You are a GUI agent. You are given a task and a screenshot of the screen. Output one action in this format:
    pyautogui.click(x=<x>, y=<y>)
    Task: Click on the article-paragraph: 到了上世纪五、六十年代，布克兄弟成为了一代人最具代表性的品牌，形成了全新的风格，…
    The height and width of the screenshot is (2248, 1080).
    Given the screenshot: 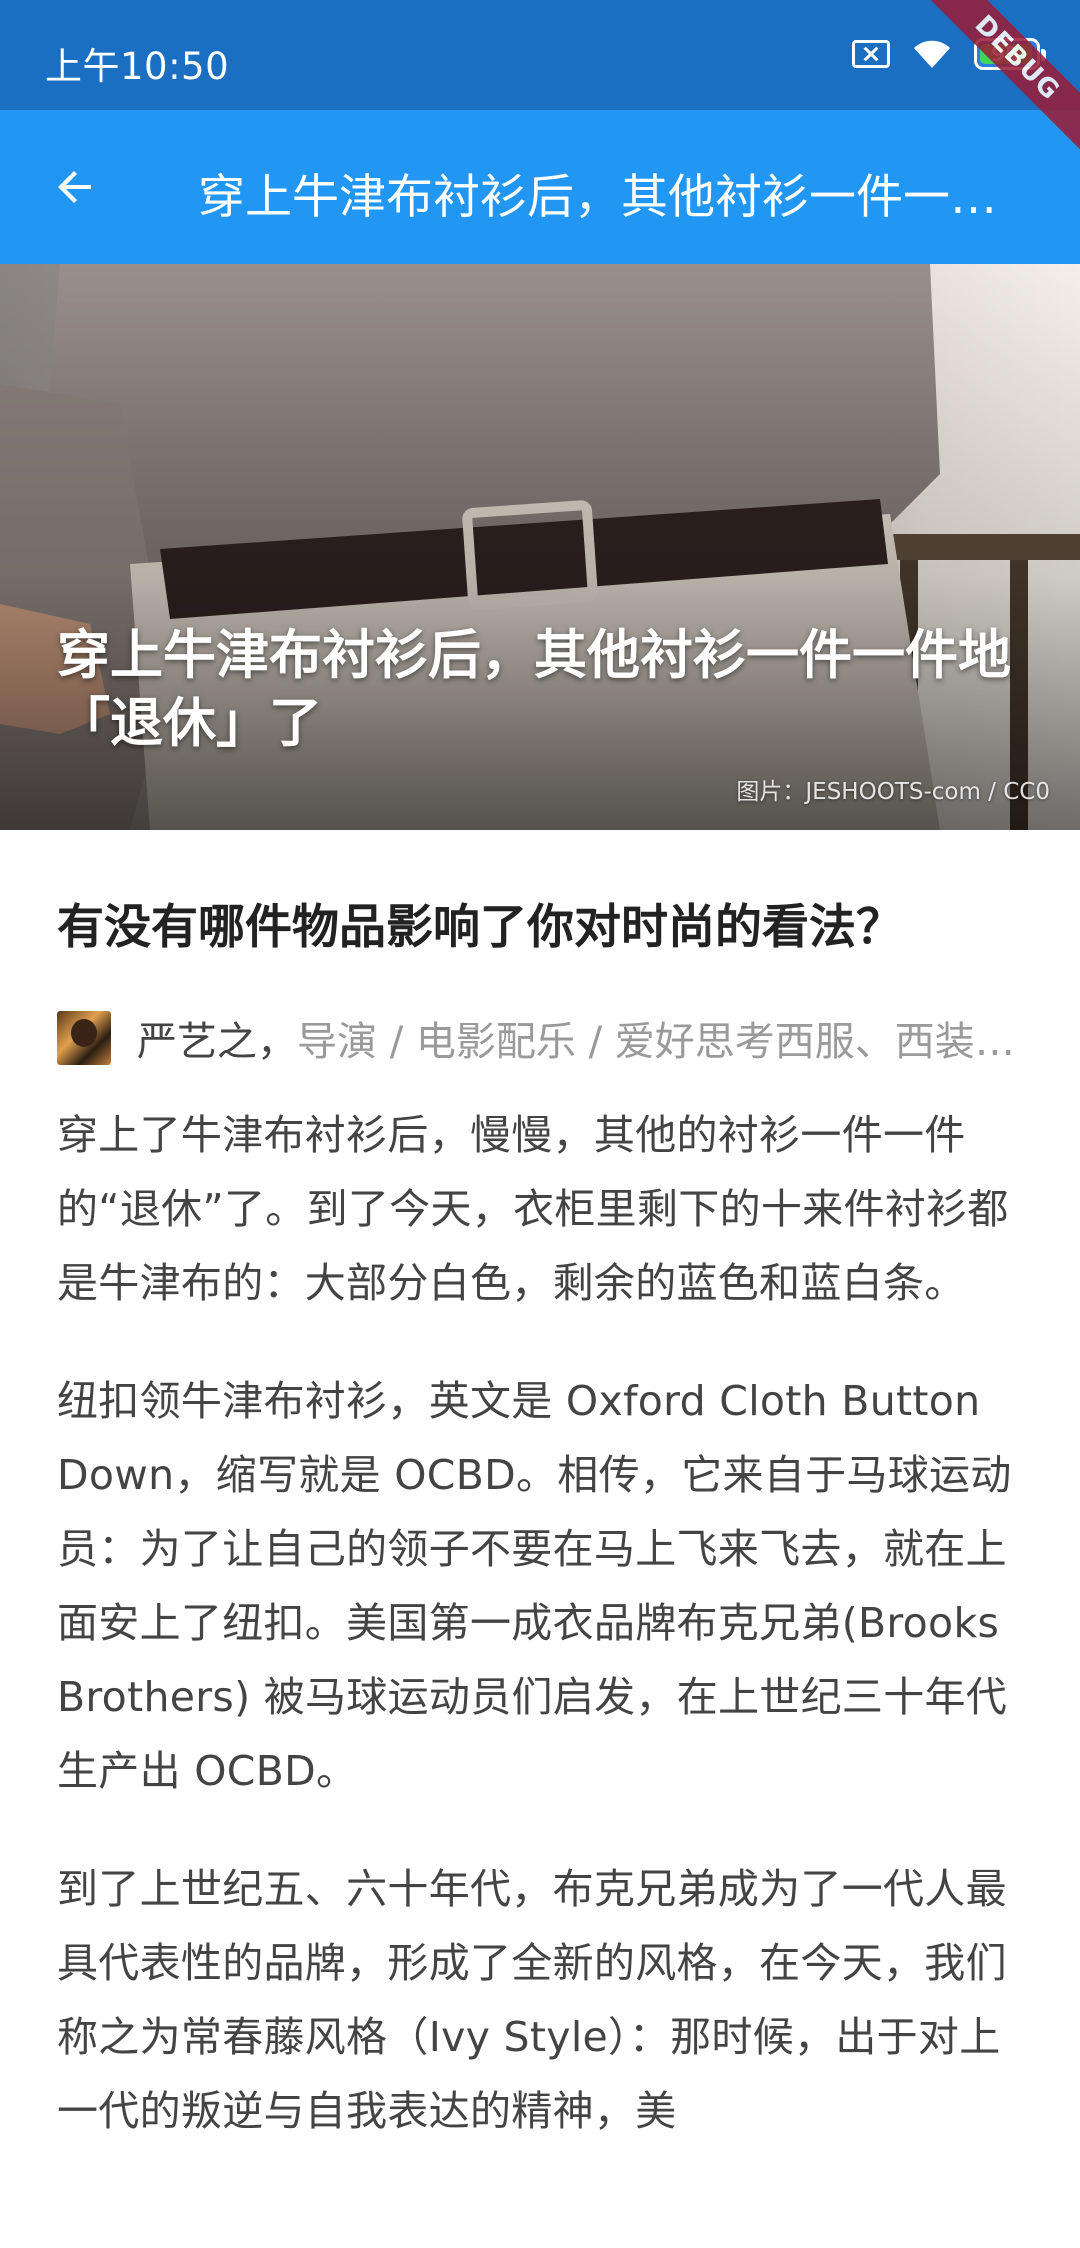 What is the action you would take?
    pyautogui.click(x=532, y=2000)
    